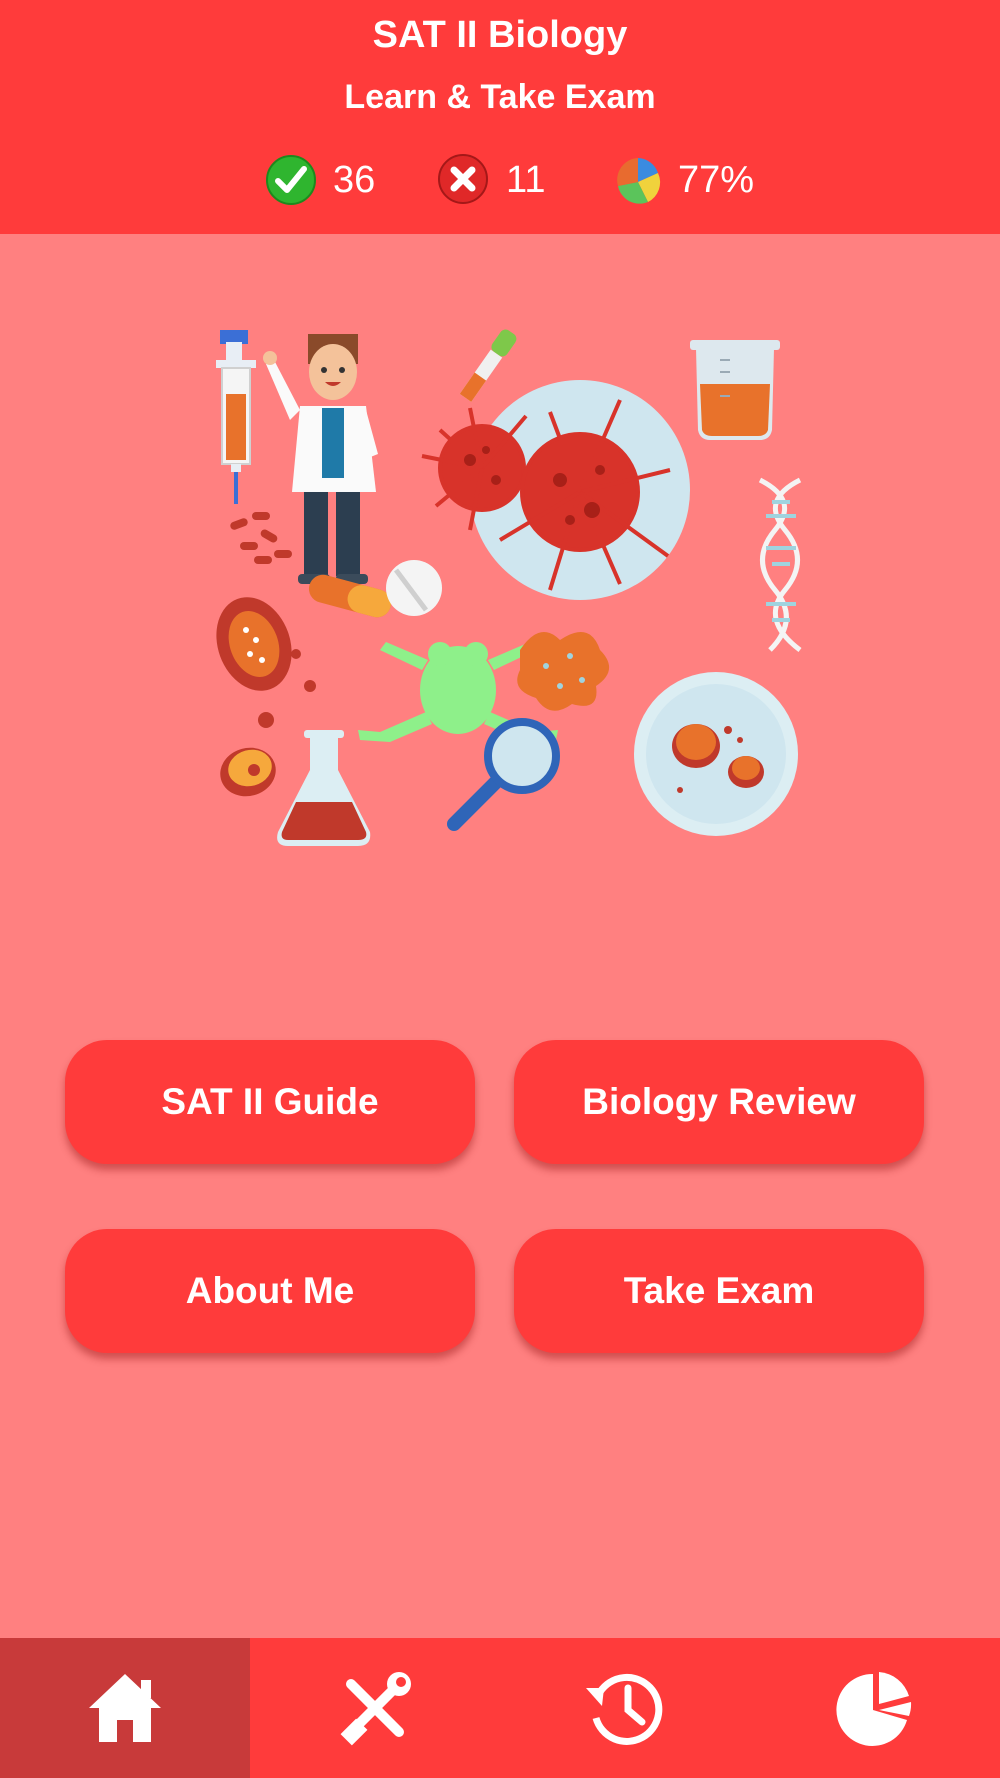 The height and width of the screenshot is (1778, 1000). What do you see at coordinates (500, 35) in the screenshot?
I see `app-title: SAT II Biology` at bounding box center [500, 35].